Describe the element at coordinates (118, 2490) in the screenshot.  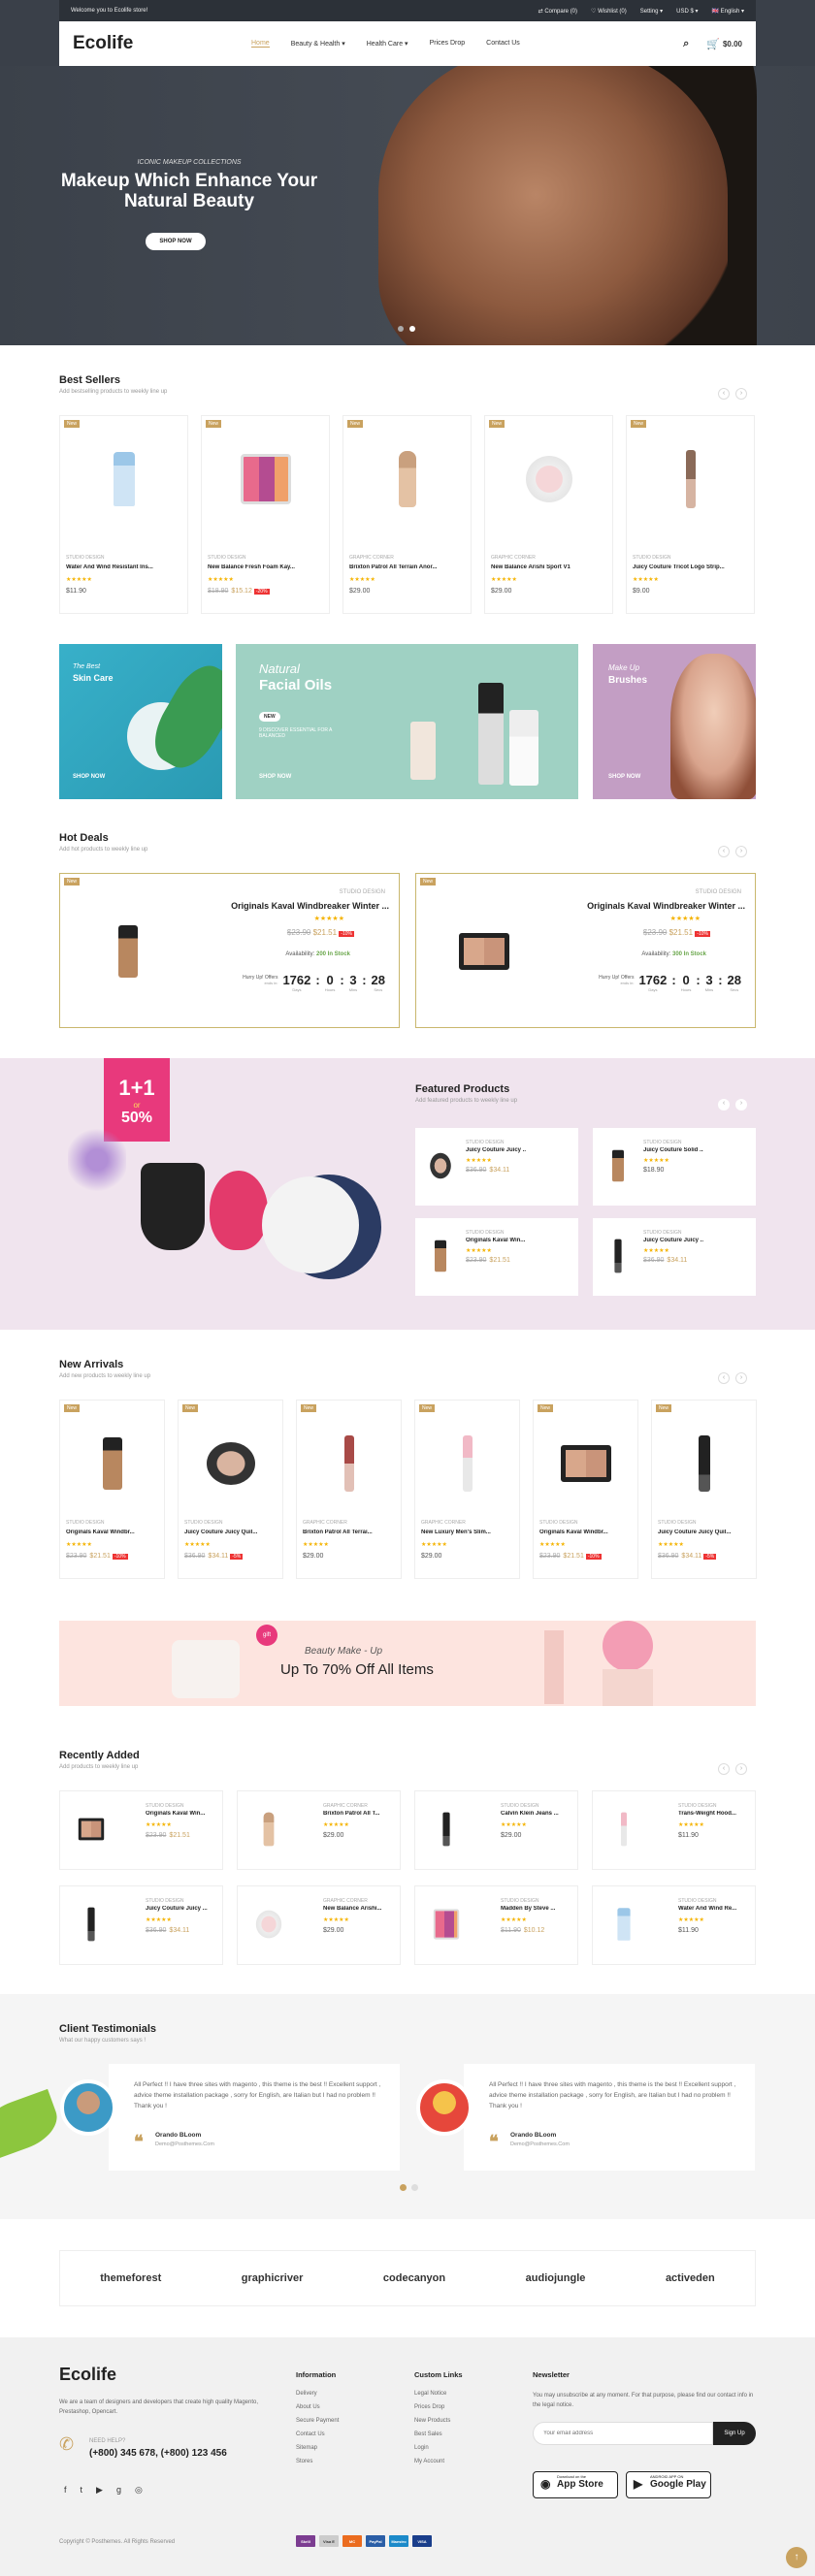
I see `google-plus-icon: g` at that location.